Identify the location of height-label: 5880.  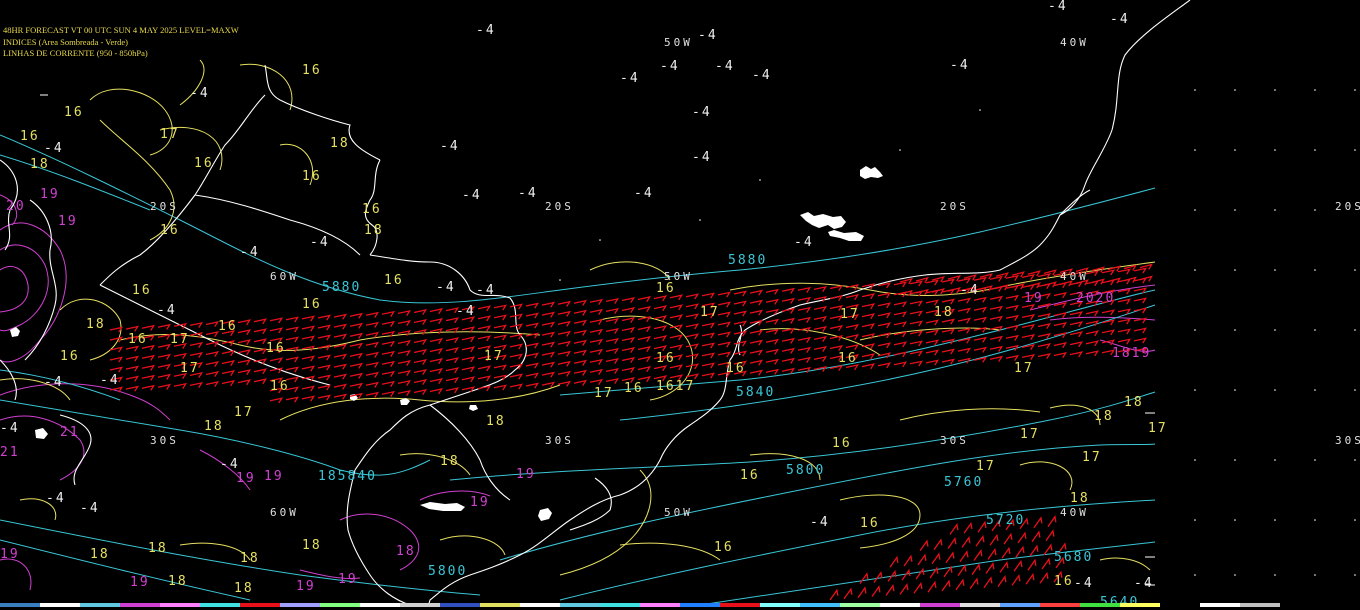
(342, 287).